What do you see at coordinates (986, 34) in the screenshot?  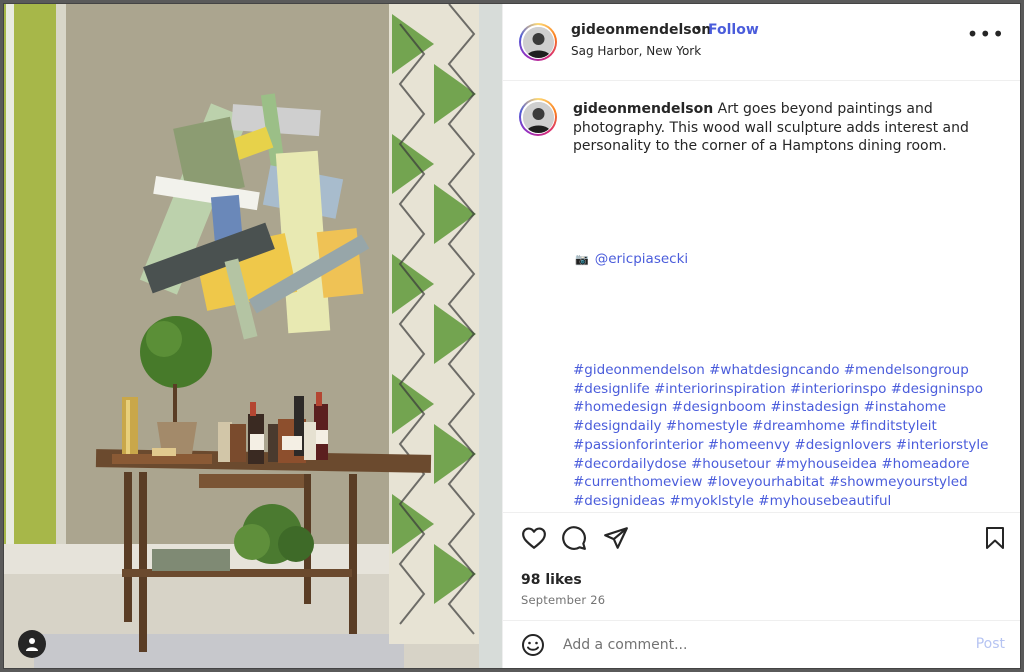 I see `more-options-icon: •••` at bounding box center [986, 34].